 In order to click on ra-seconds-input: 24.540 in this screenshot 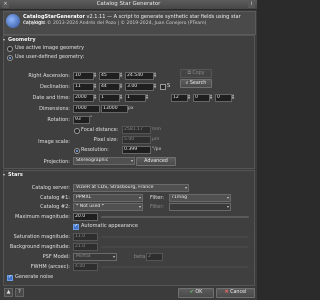, I will do `click(139, 76)`.